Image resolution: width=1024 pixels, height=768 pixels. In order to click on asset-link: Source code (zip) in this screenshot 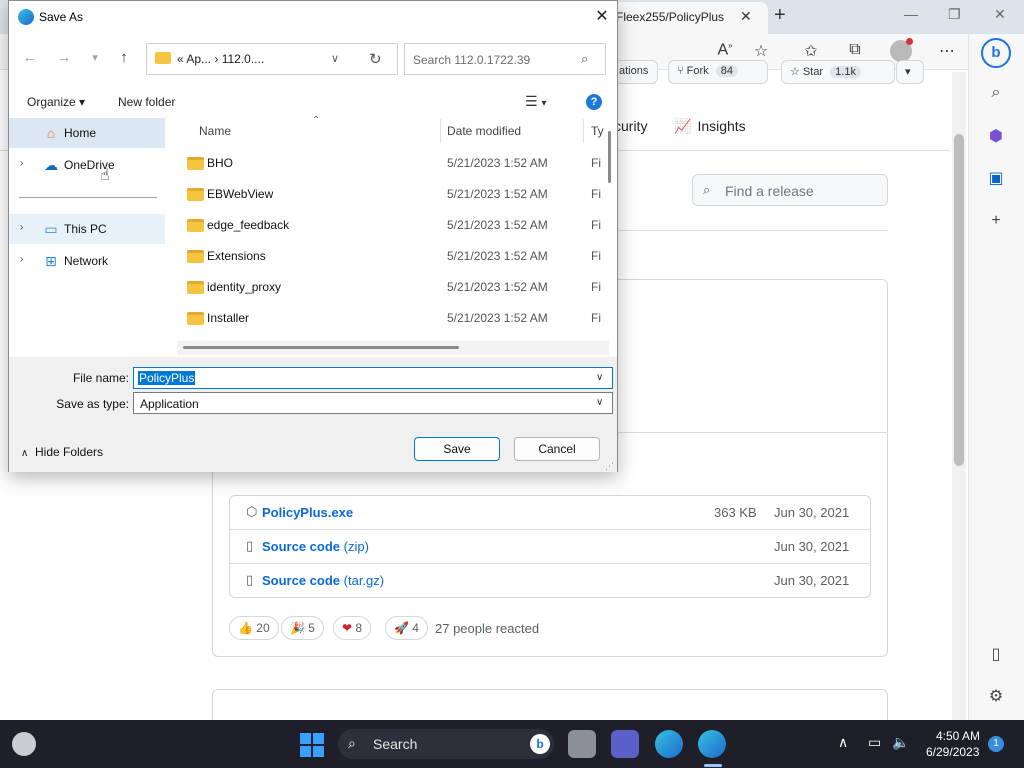, I will do `click(315, 546)`.